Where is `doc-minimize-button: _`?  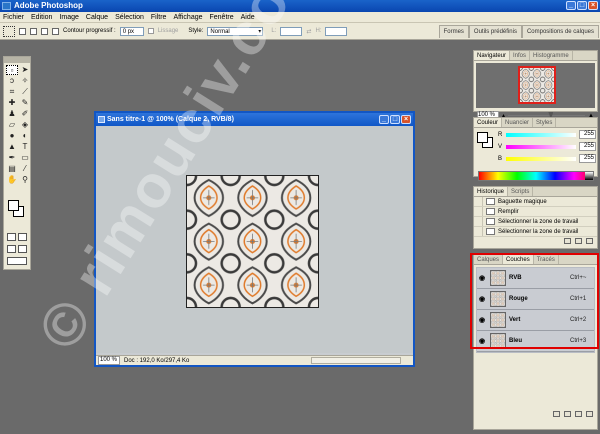 doc-minimize-button: _ is located at coordinates (384, 119).